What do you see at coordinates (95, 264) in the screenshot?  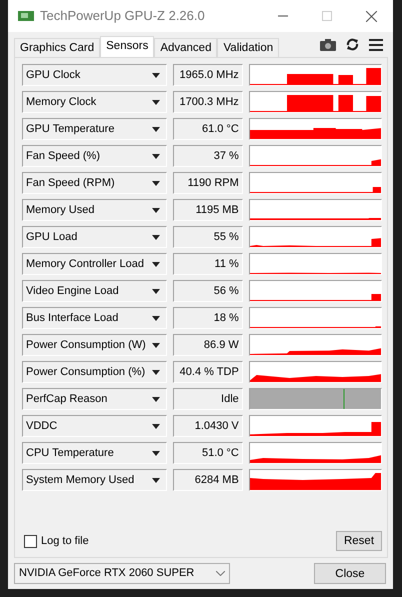 I see `sensor-dropdown: Memory Controller Load` at bounding box center [95, 264].